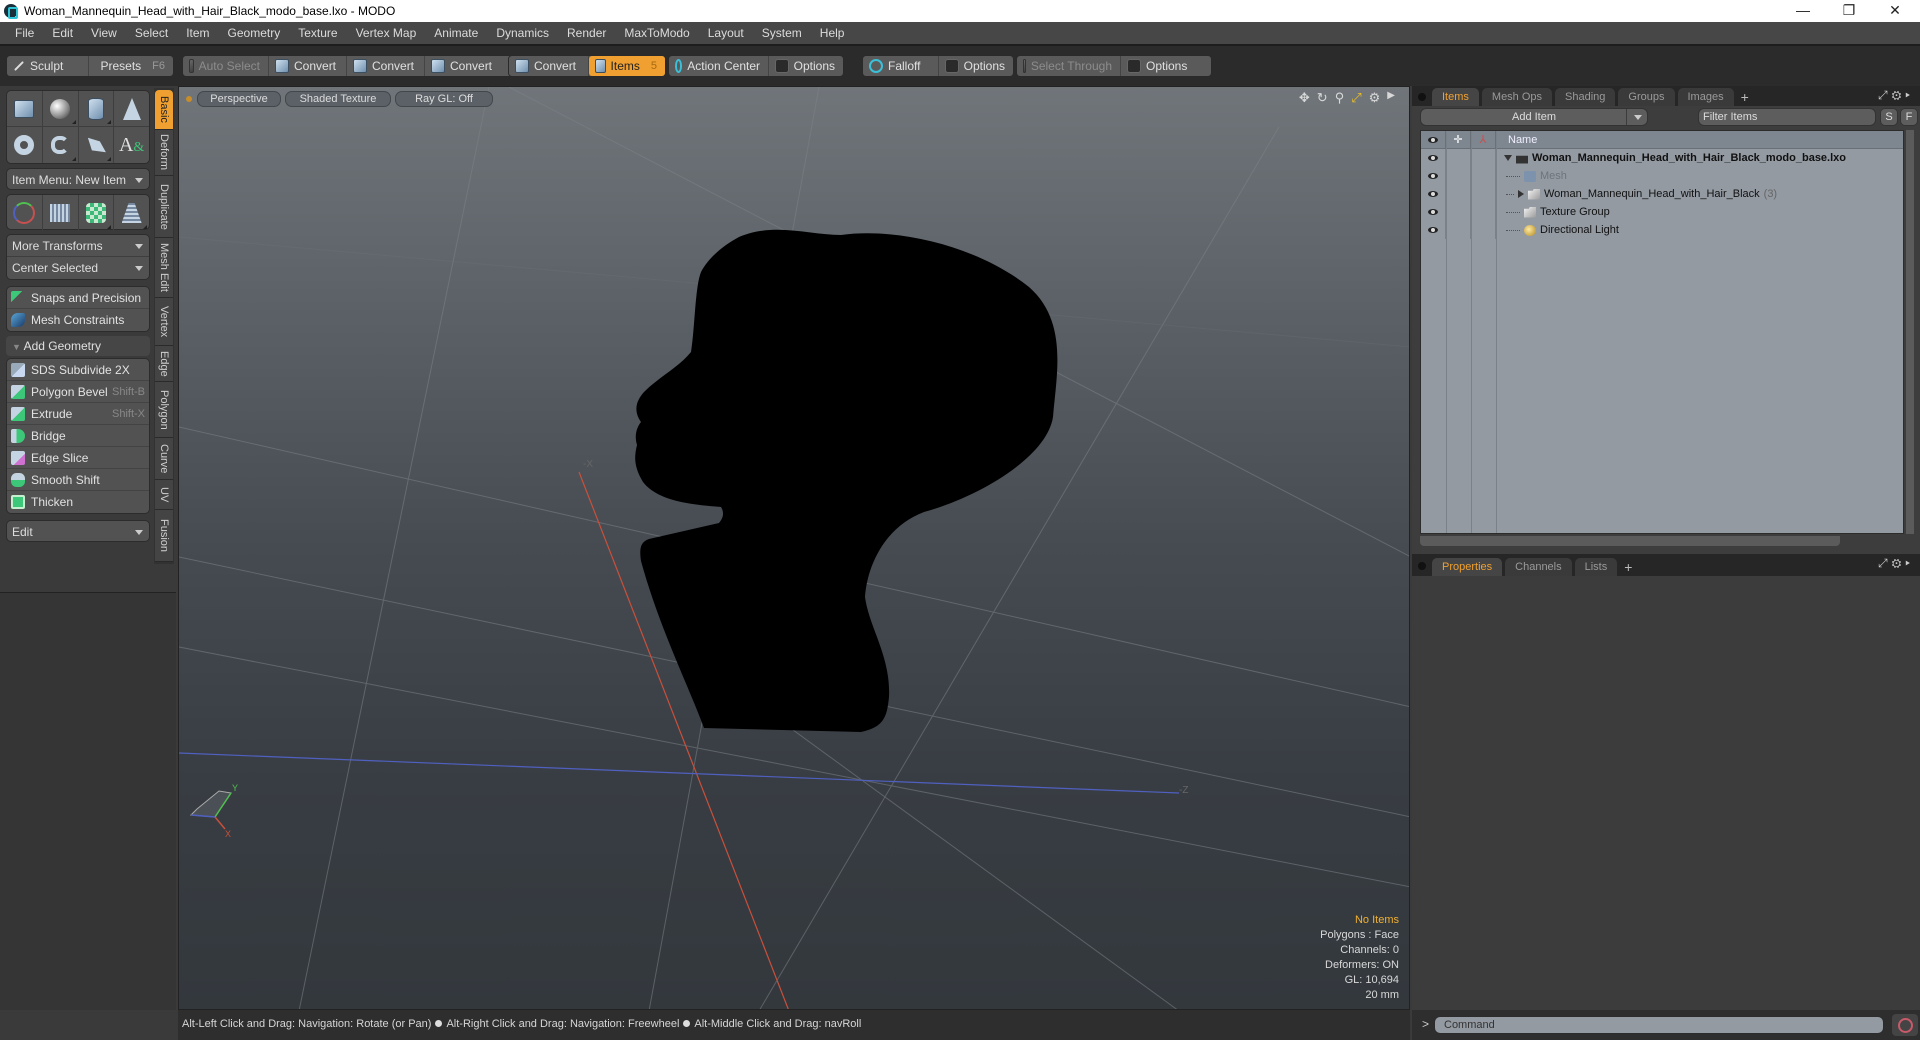 The image size is (1920, 1040). What do you see at coordinates (1889, 117) in the screenshot?
I see `s-button: S` at bounding box center [1889, 117].